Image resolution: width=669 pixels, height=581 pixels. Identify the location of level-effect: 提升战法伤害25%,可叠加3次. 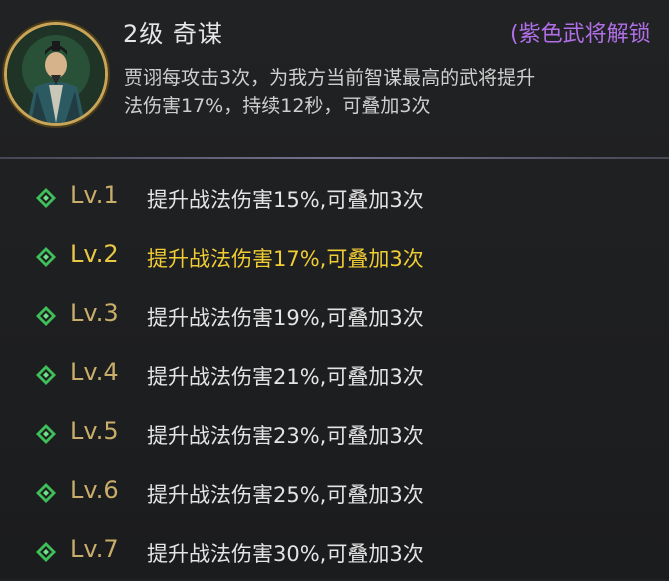
(285, 495).